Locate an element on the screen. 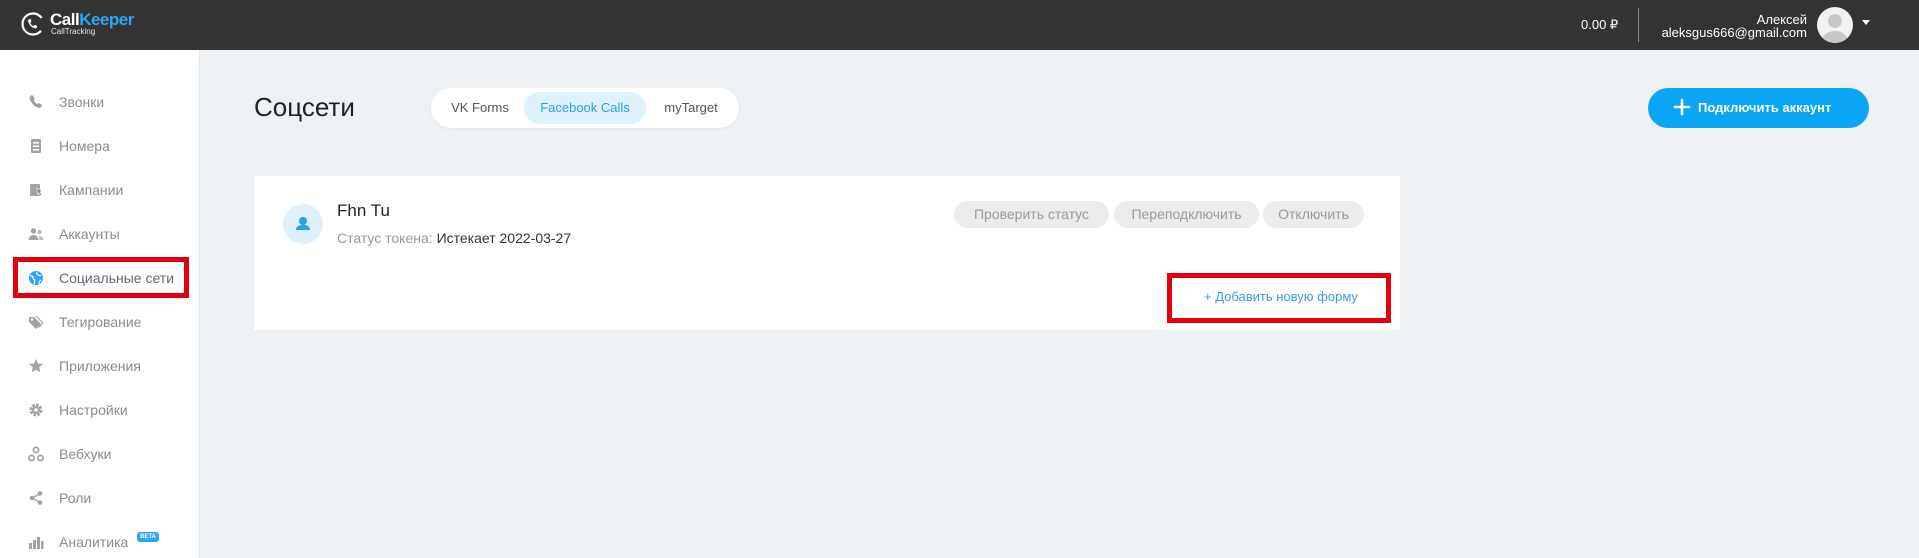 Image resolution: width=1919 pixels, height=558 pixels. sidebar-item-label: Тегирование is located at coordinates (100, 322).